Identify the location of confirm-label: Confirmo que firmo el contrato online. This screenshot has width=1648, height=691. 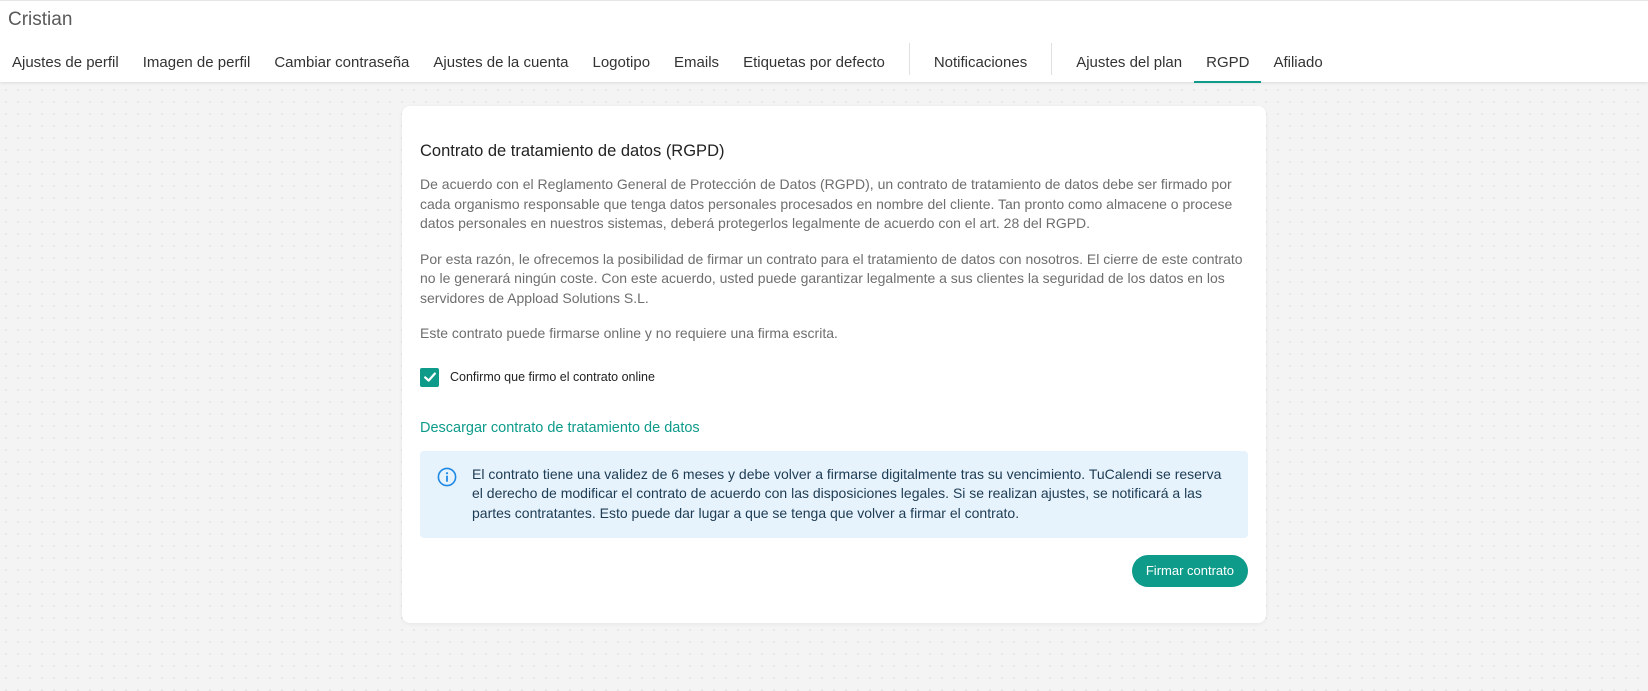
(552, 377).